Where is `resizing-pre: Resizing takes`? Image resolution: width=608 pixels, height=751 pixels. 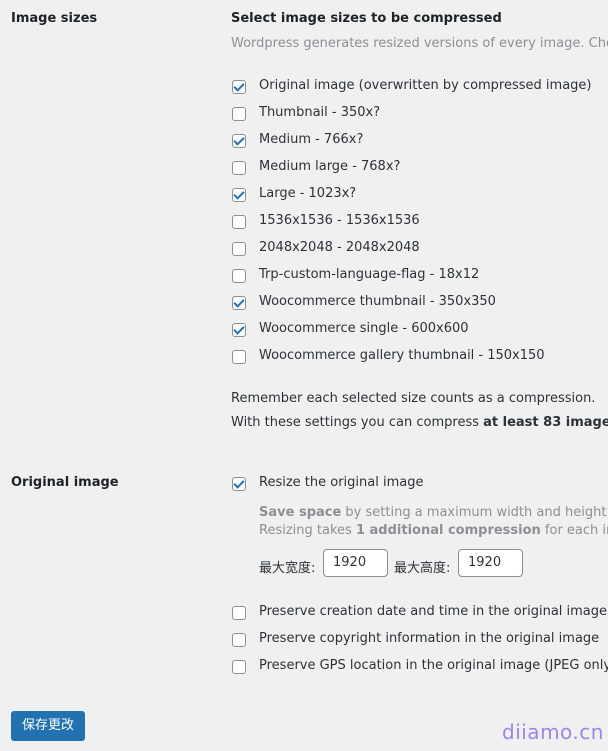
resizing-pre: Resizing takes is located at coordinates (307, 530).